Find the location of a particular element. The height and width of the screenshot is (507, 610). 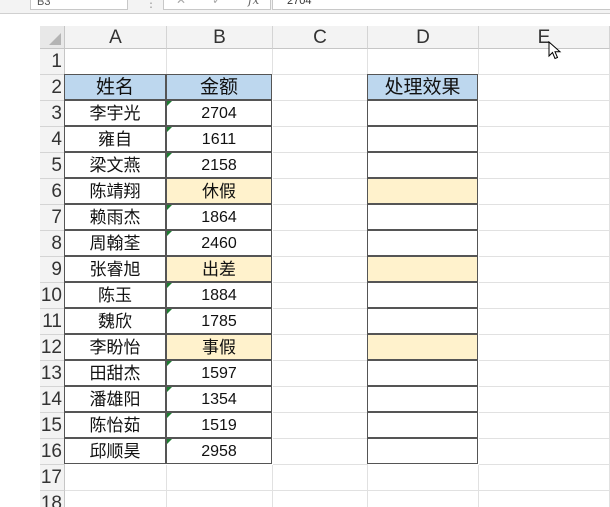

result-cell-d5 is located at coordinates (422, 165).